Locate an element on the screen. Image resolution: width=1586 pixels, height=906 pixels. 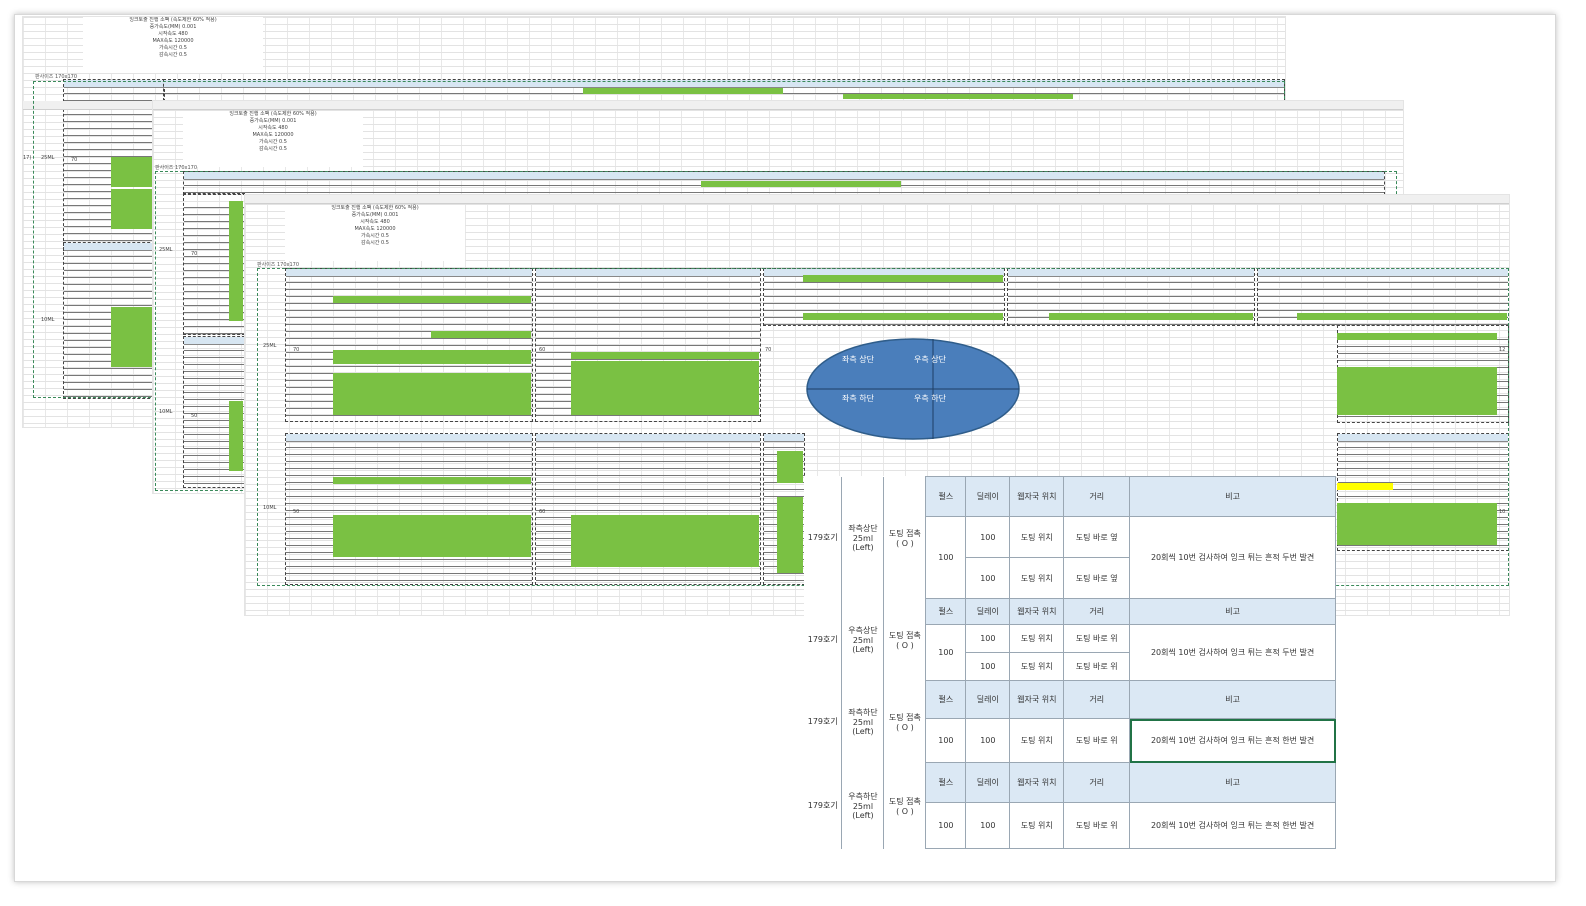
quadrant-ellipse: 좌측 상단 우측 상단 좌측 하단 우측 하단 is located at coordinates (913, 389).